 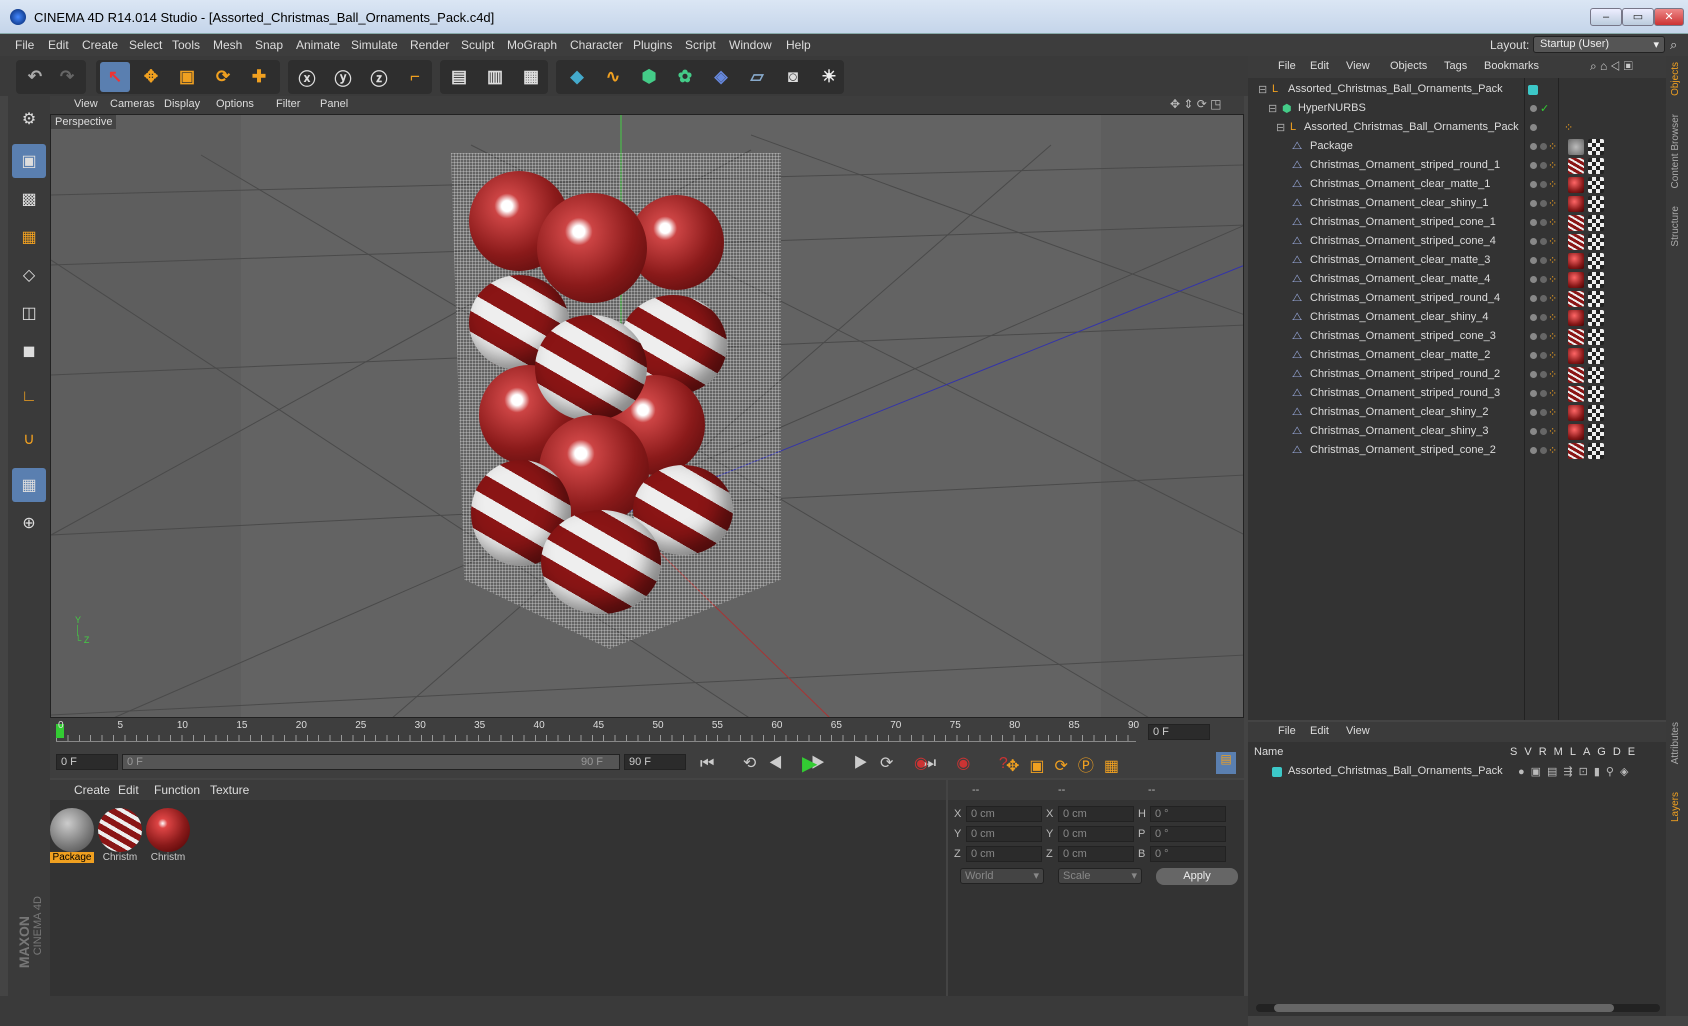 What do you see at coordinates (227, 45) in the screenshot?
I see `menu-mesh: Mesh` at bounding box center [227, 45].